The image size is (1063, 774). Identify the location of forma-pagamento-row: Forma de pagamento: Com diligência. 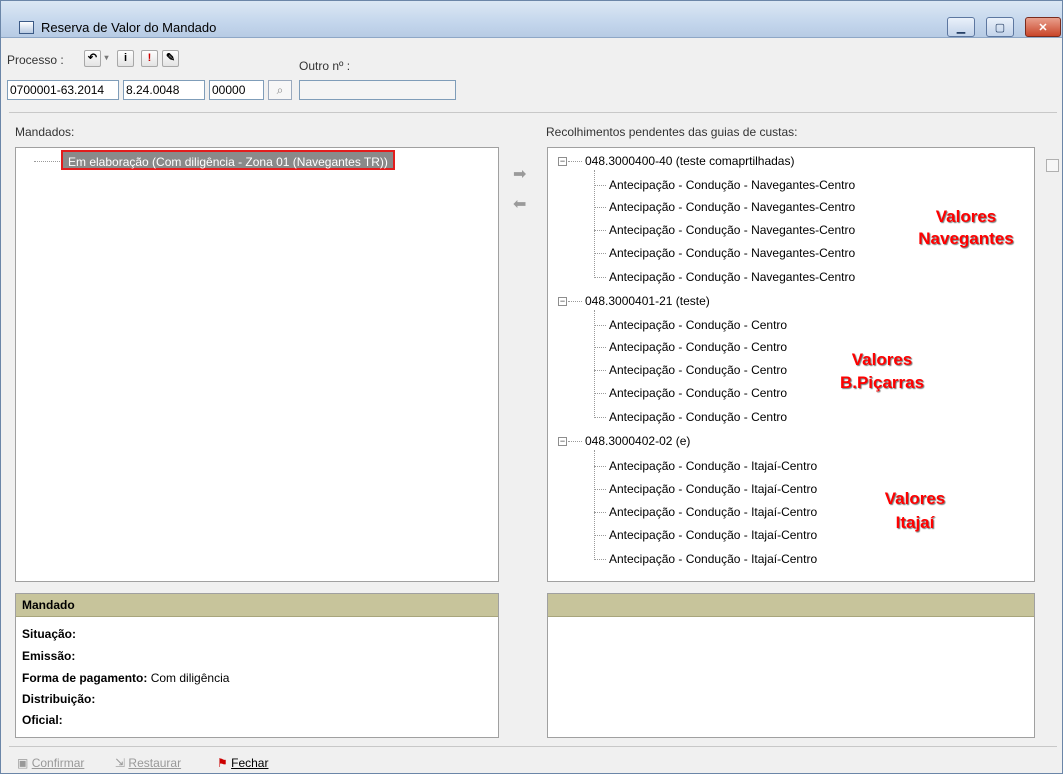
(125, 678).